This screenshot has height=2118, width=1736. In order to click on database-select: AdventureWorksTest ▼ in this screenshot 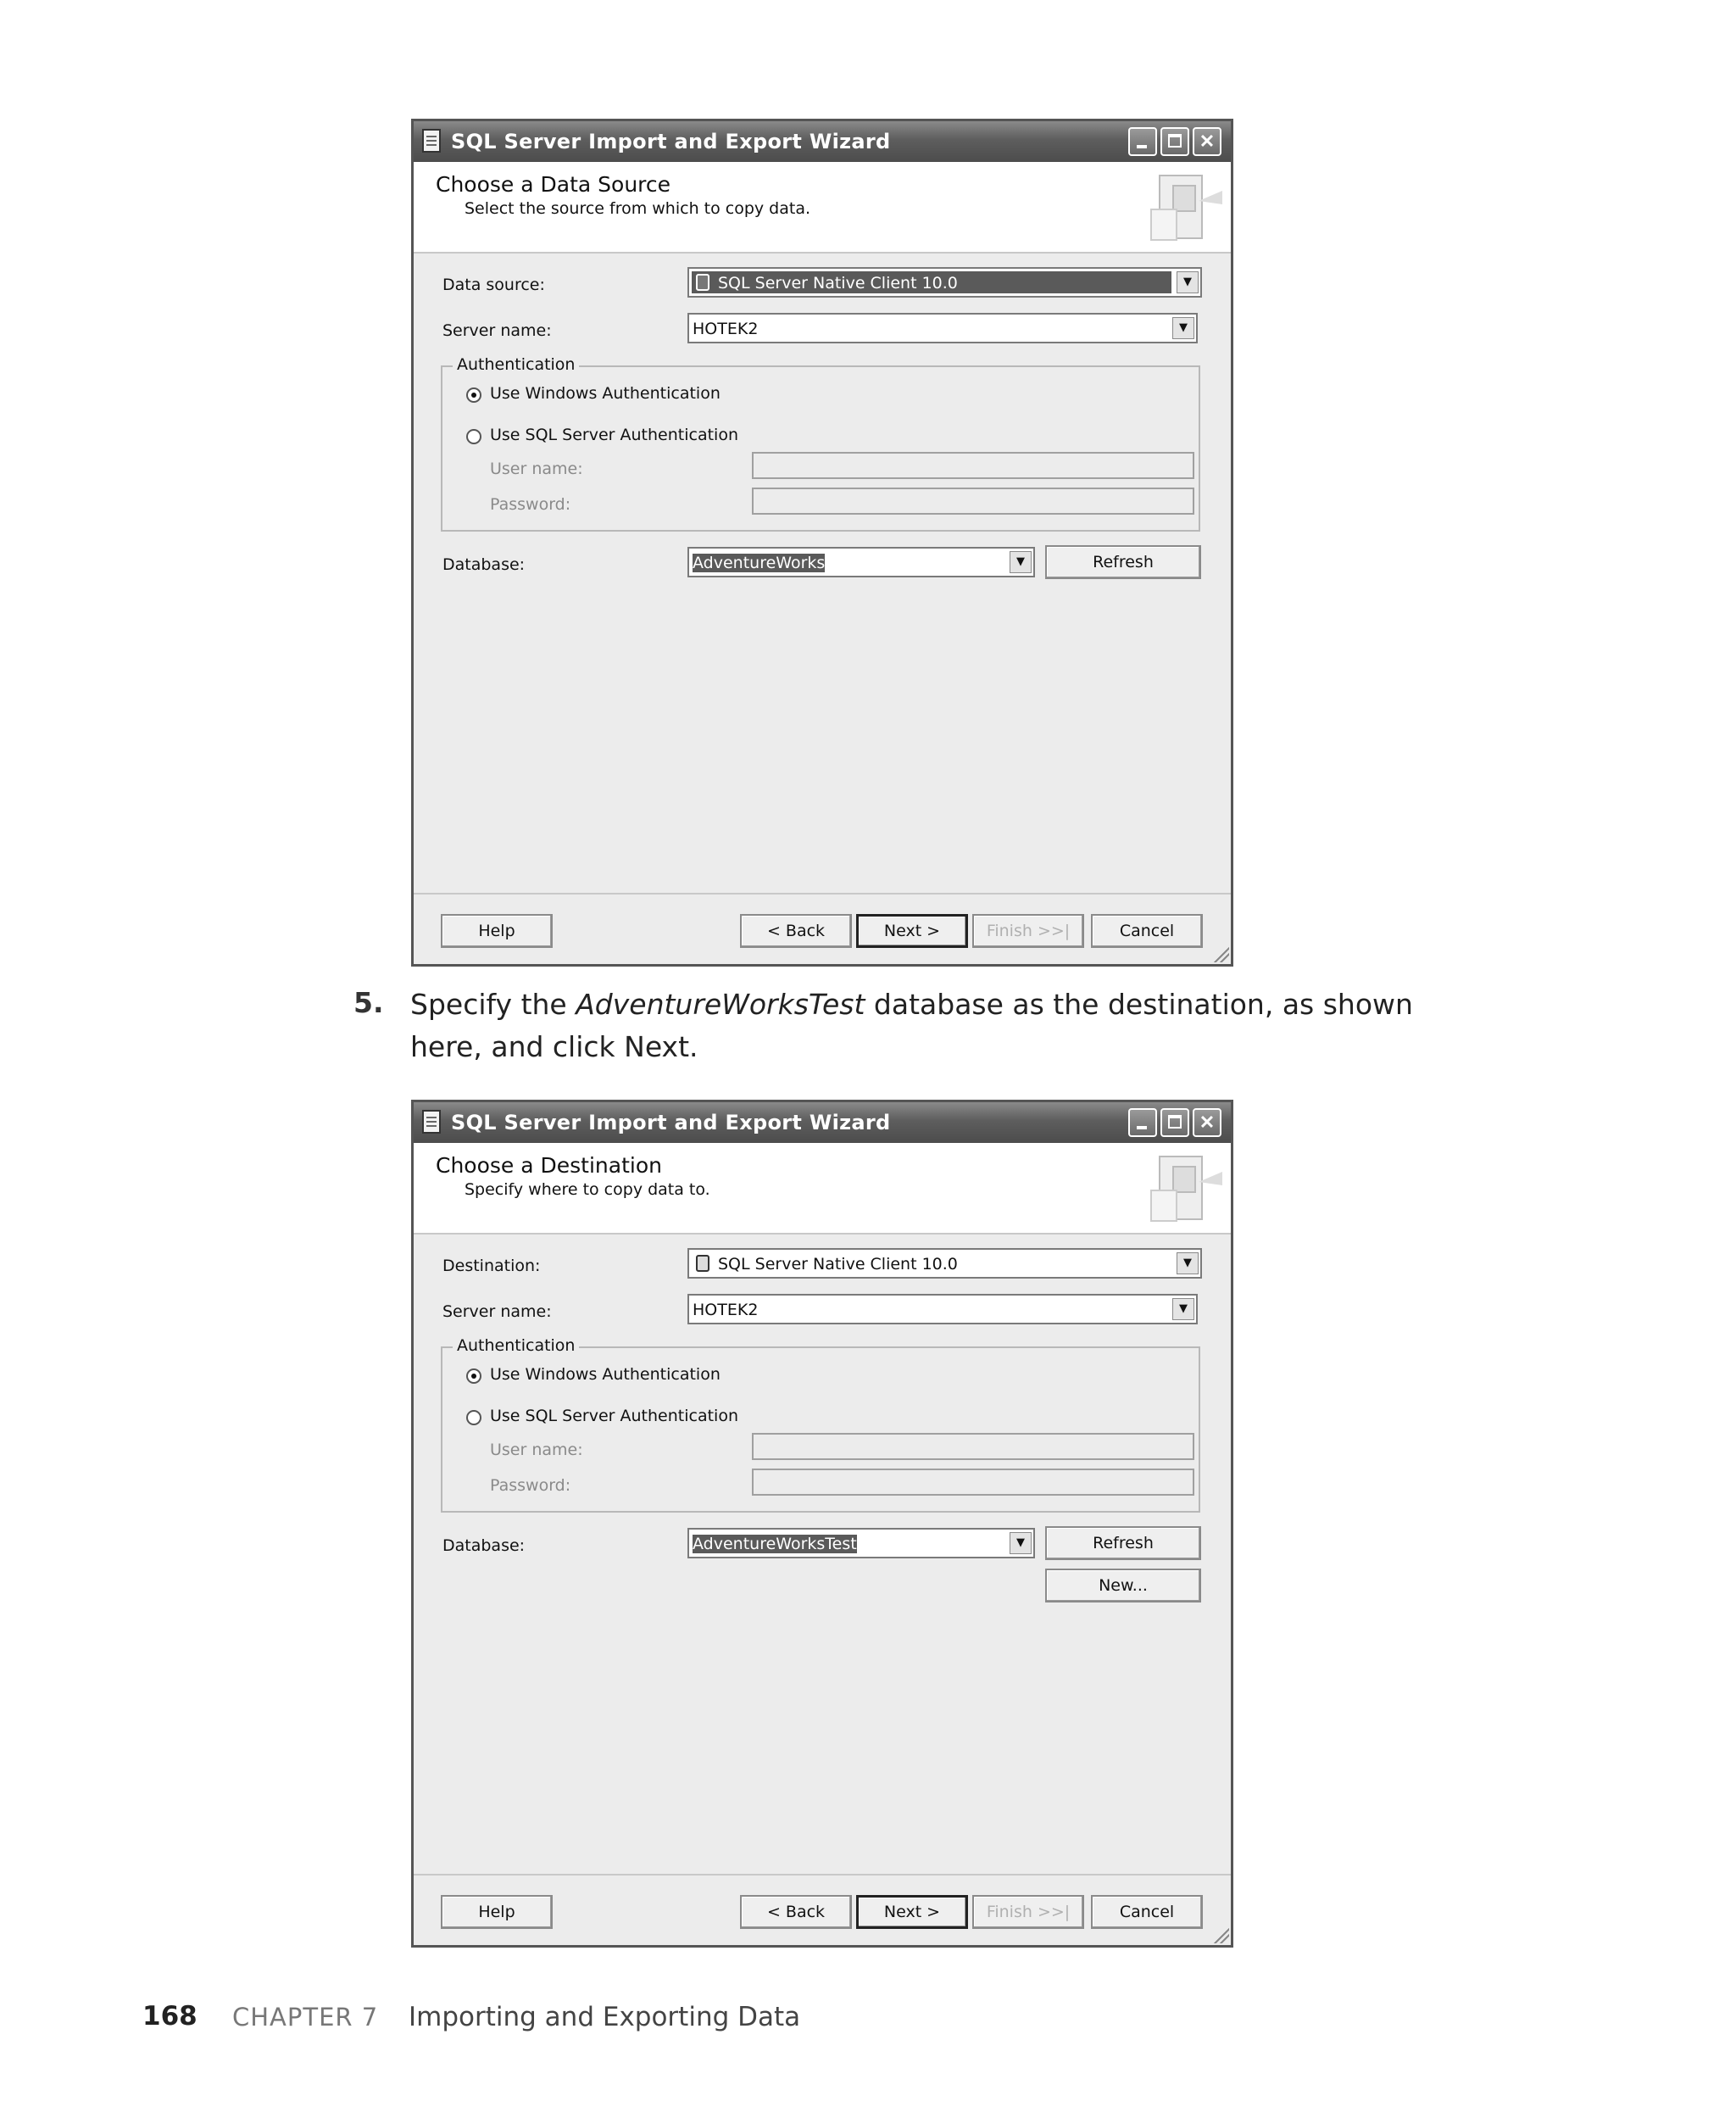, I will do `click(861, 1543)`.